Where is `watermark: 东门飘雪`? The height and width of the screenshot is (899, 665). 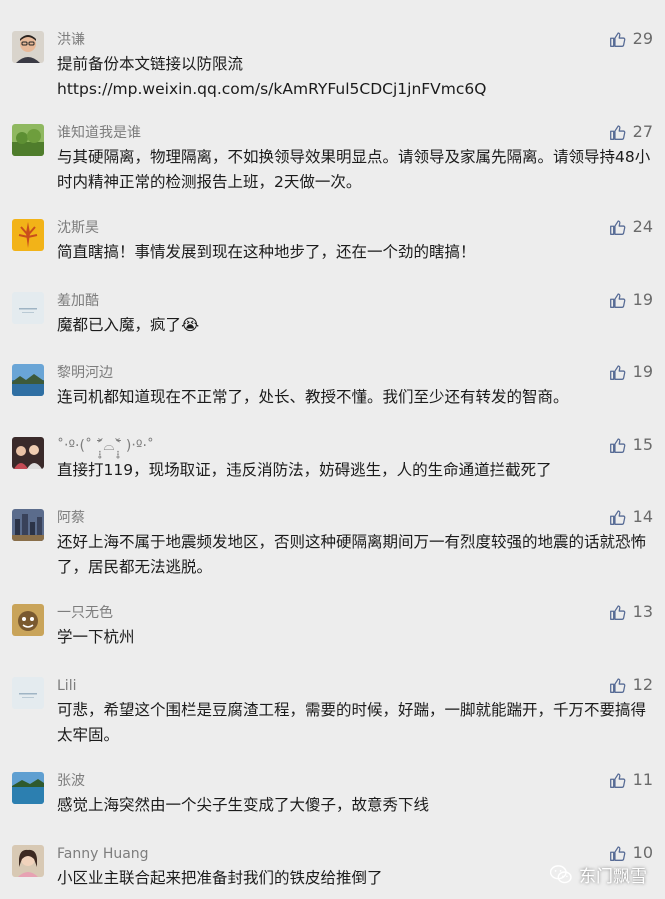
watermark: 东门飘雪 is located at coordinates (598, 874).